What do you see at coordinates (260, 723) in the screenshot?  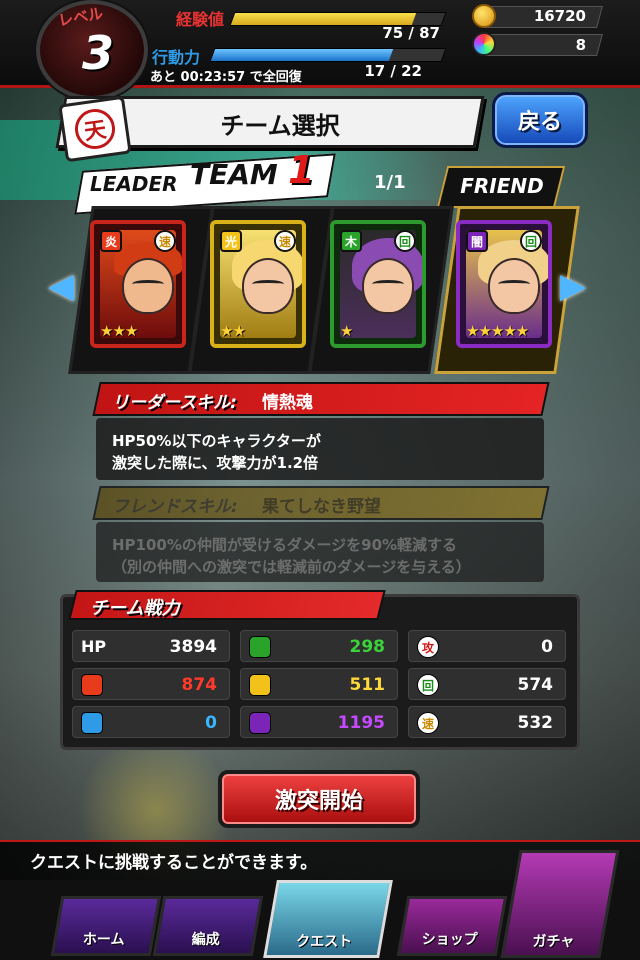 I see `dark-icon` at bounding box center [260, 723].